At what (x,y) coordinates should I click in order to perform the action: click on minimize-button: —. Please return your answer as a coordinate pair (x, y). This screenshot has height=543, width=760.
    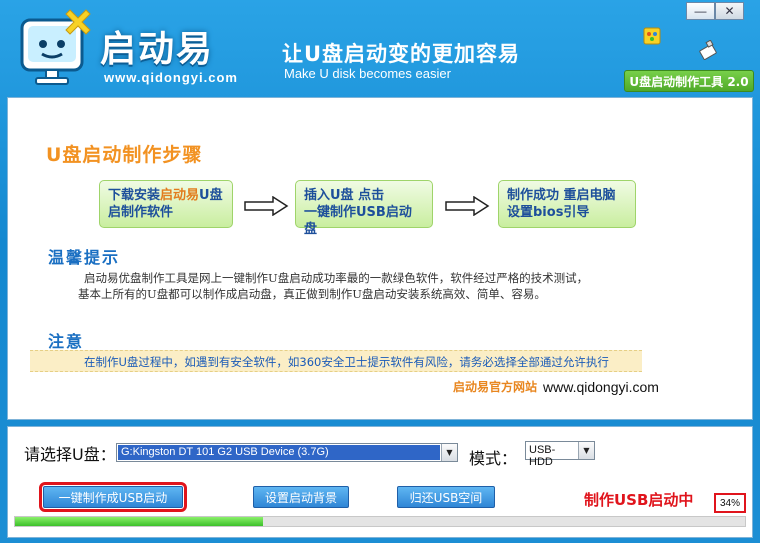
    Looking at the image, I should click on (700, 11).